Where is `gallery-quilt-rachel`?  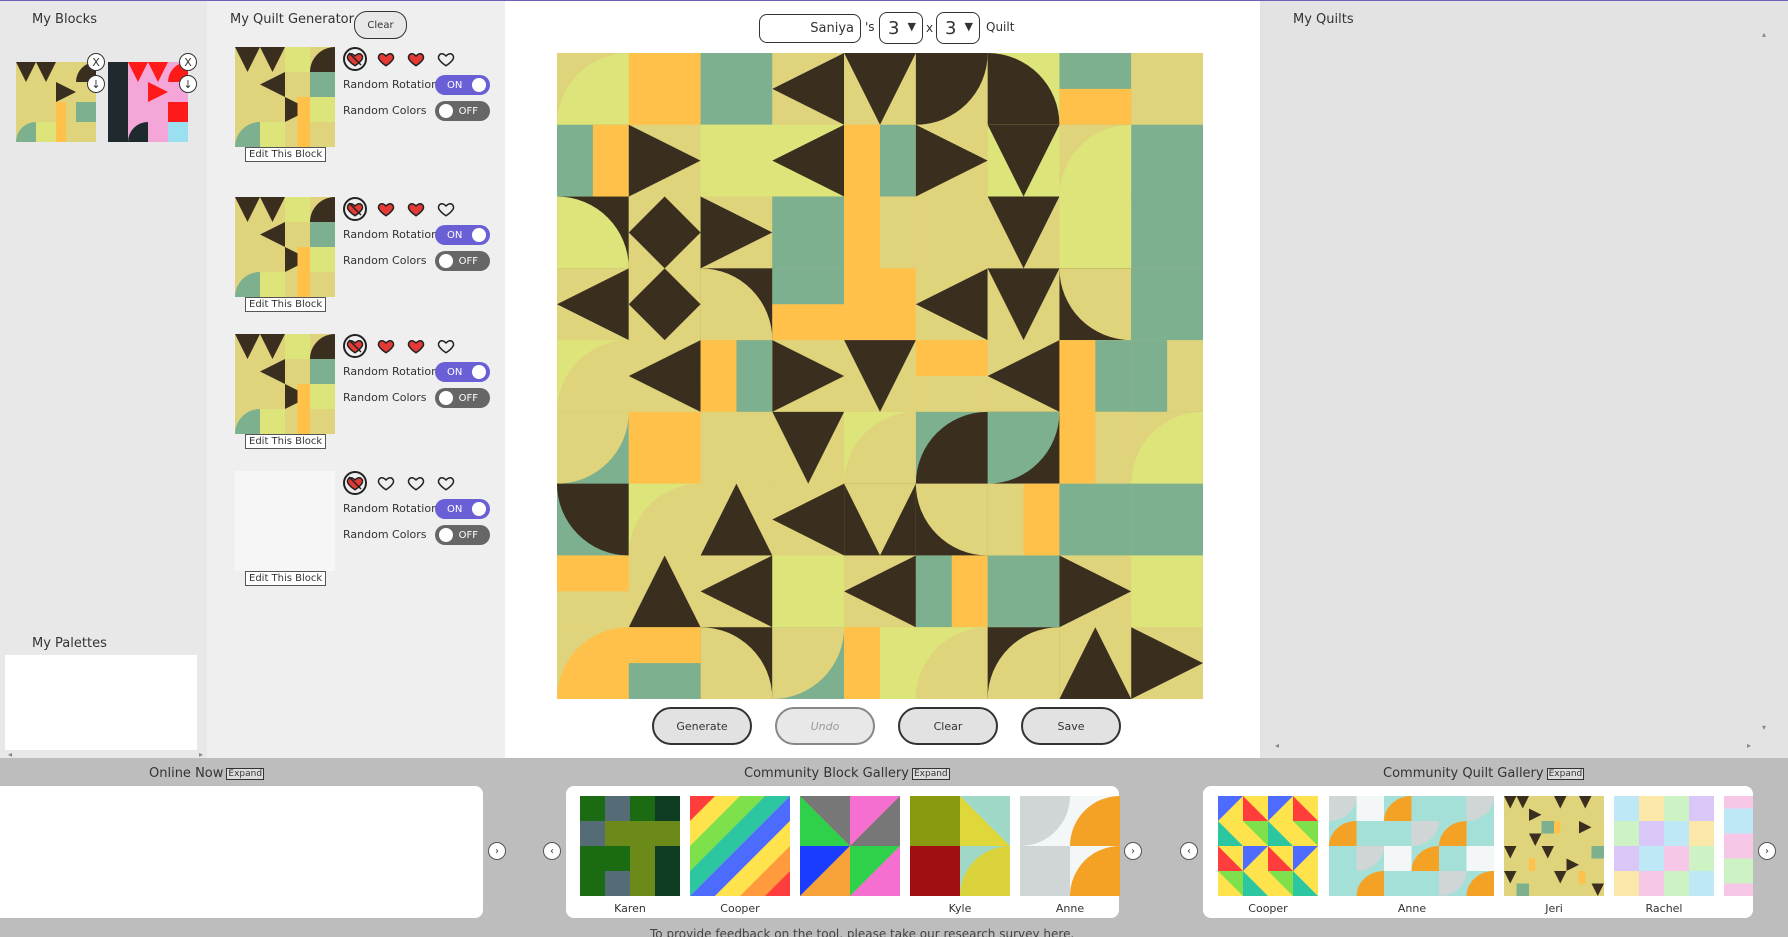
gallery-quilt-rachel is located at coordinates (1664, 846).